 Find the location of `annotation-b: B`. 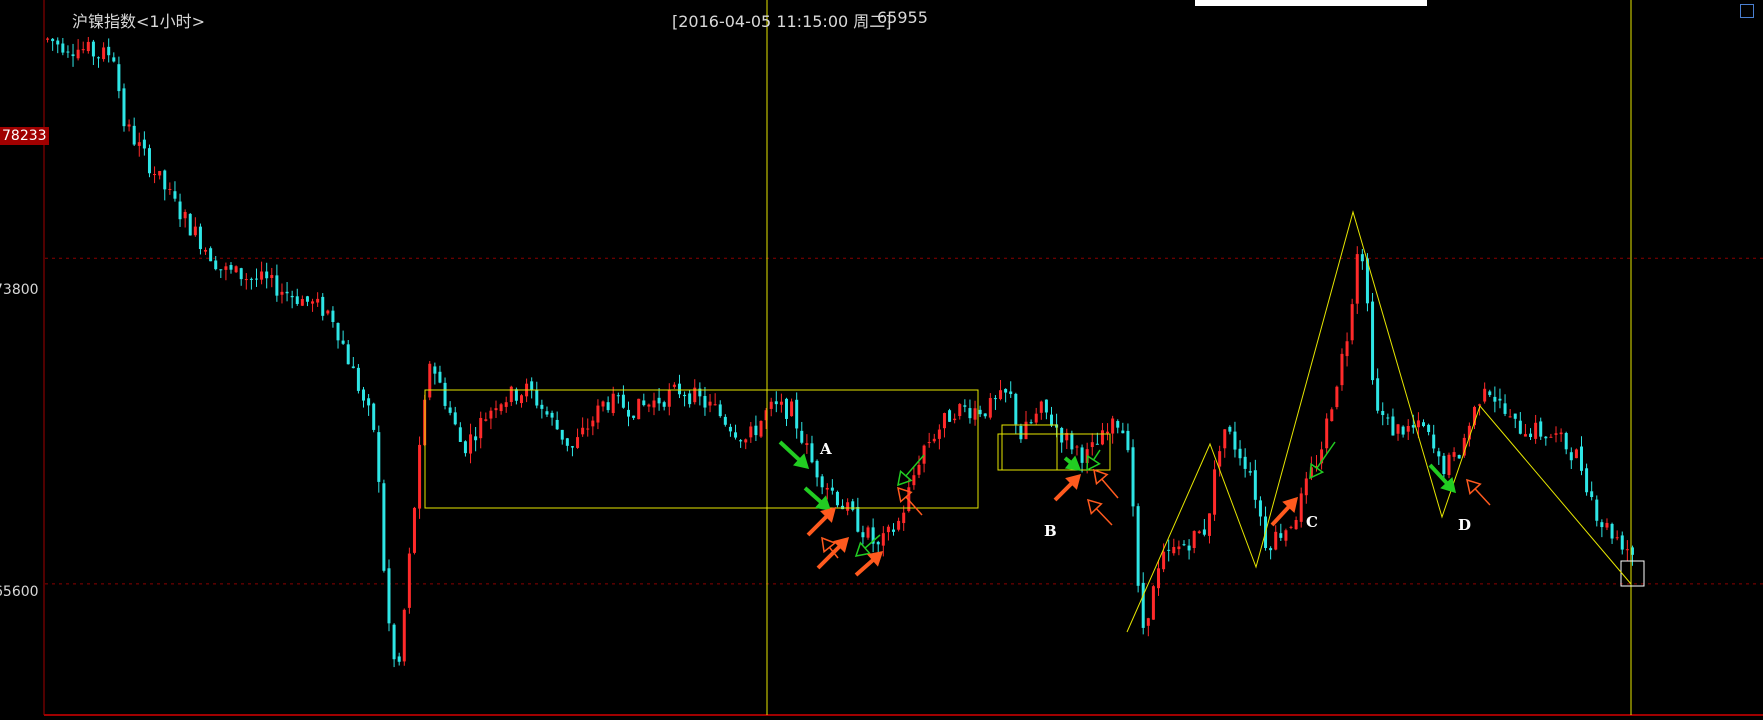

annotation-b: B is located at coordinates (1050, 531).